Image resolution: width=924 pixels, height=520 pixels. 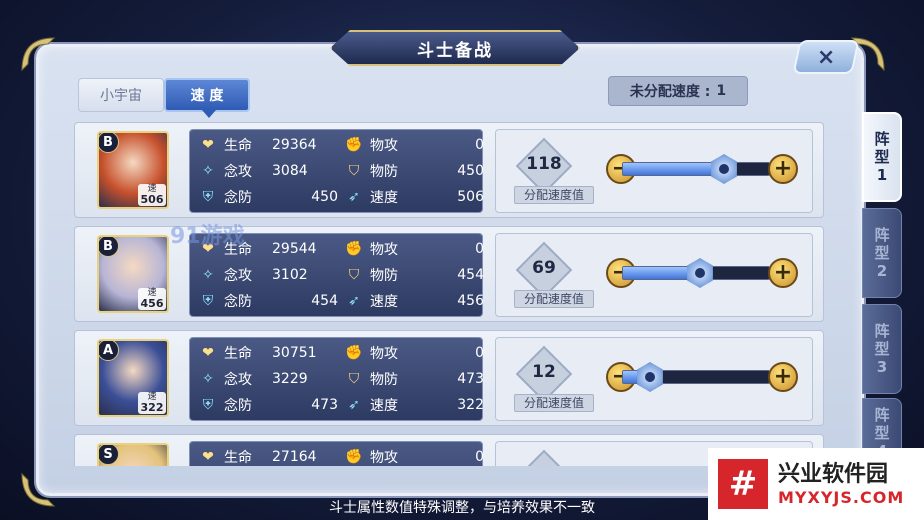 I want to click on formation-tab-1-label: 阵 型 1, so click(x=882, y=157).